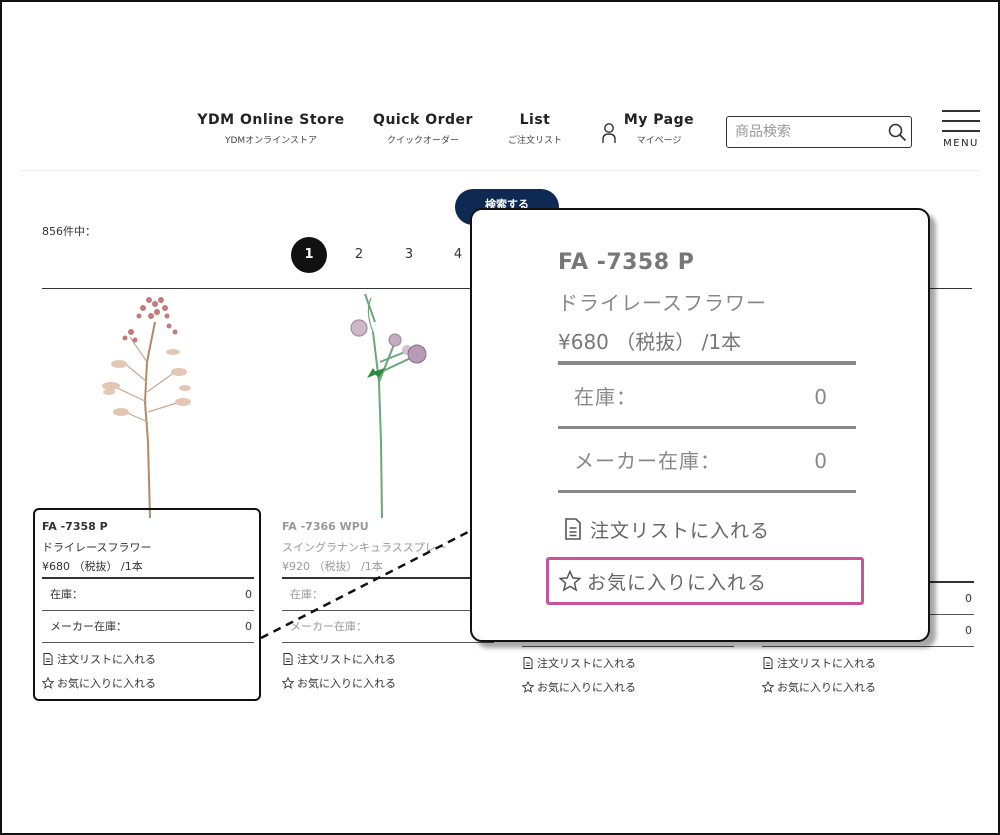 The image size is (1000, 835). What do you see at coordinates (650, 342) in the screenshot?
I see `callout-product-price: ¥680 （税抜） /1本` at bounding box center [650, 342].